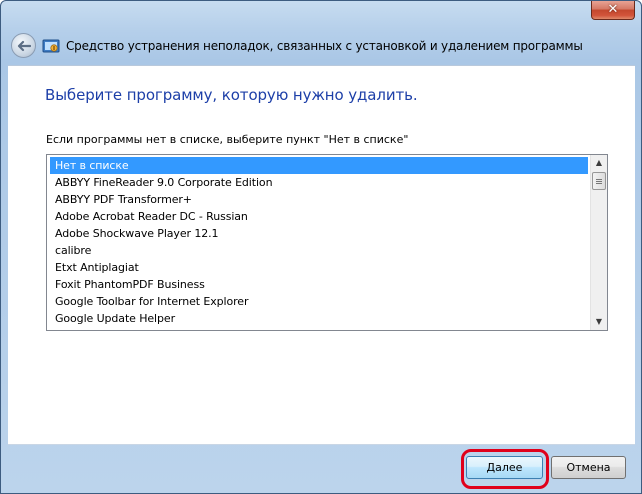 This screenshot has width=642, height=494. What do you see at coordinates (599, 322) in the screenshot?
I see `scroll-down-icon: ▼` at bounding box center [599, 322].